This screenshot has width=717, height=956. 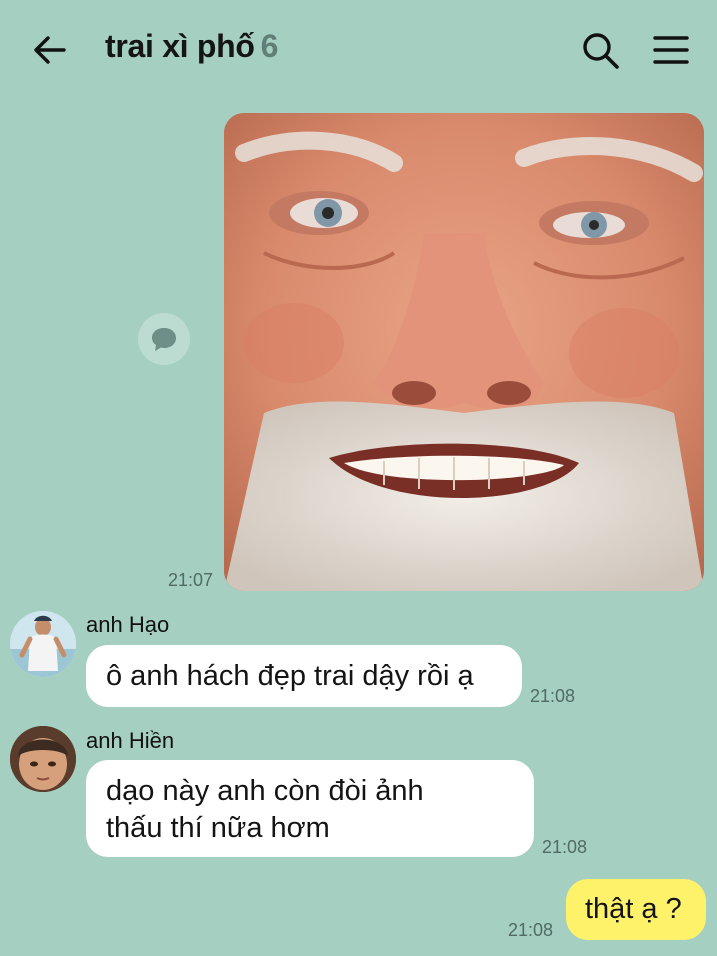 I want to click on reply-button, so click(x=164, y=339).